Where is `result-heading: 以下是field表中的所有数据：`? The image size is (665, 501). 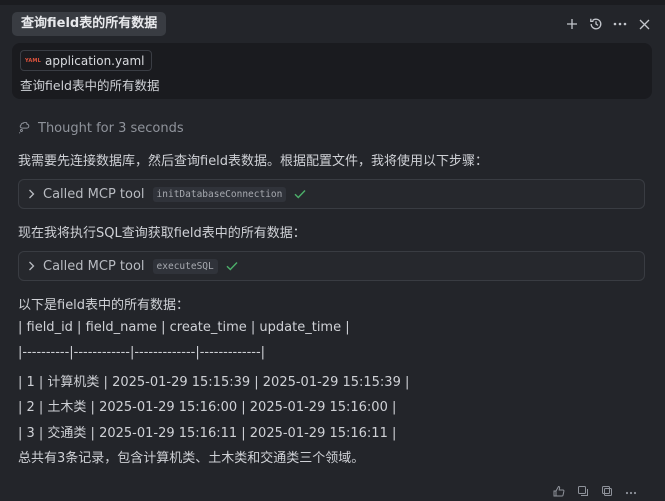 result-heading: 以下是field表中的所有数据： is located at coordinates (104, 305).